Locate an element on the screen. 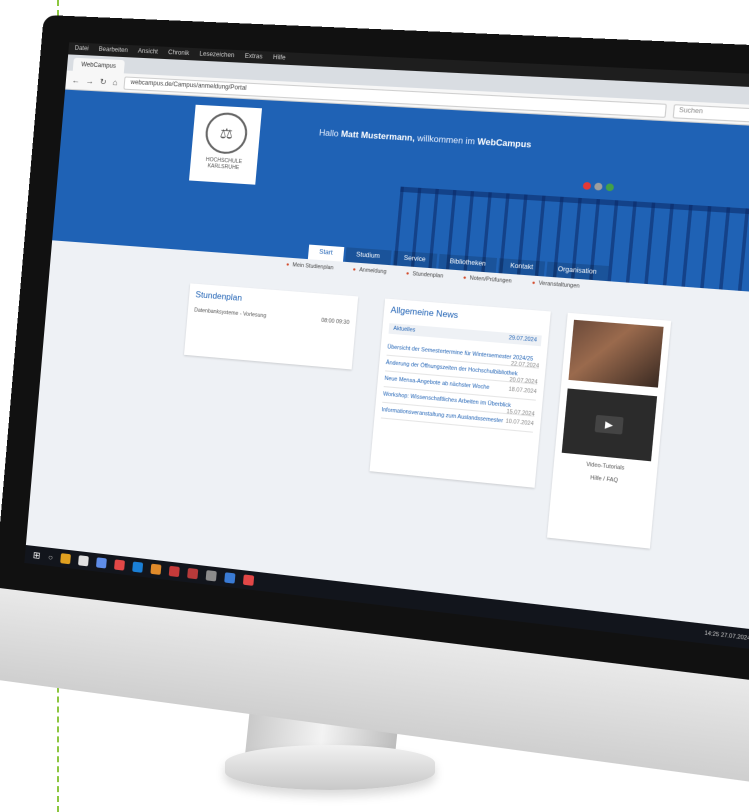  status-gray-icon is located at coordinates (598, 187).